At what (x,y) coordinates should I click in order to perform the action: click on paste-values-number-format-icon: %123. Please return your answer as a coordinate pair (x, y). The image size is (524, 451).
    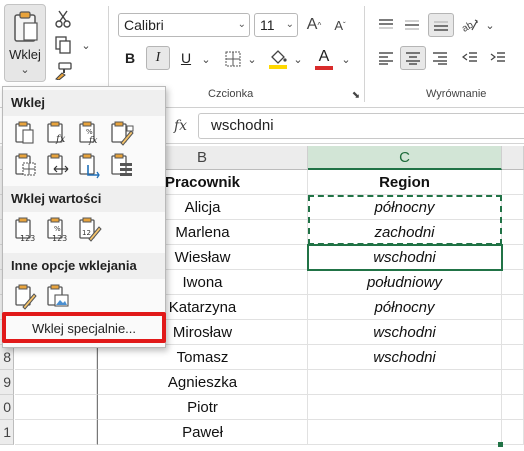
    Looking at the image, I should click on (58, 230).